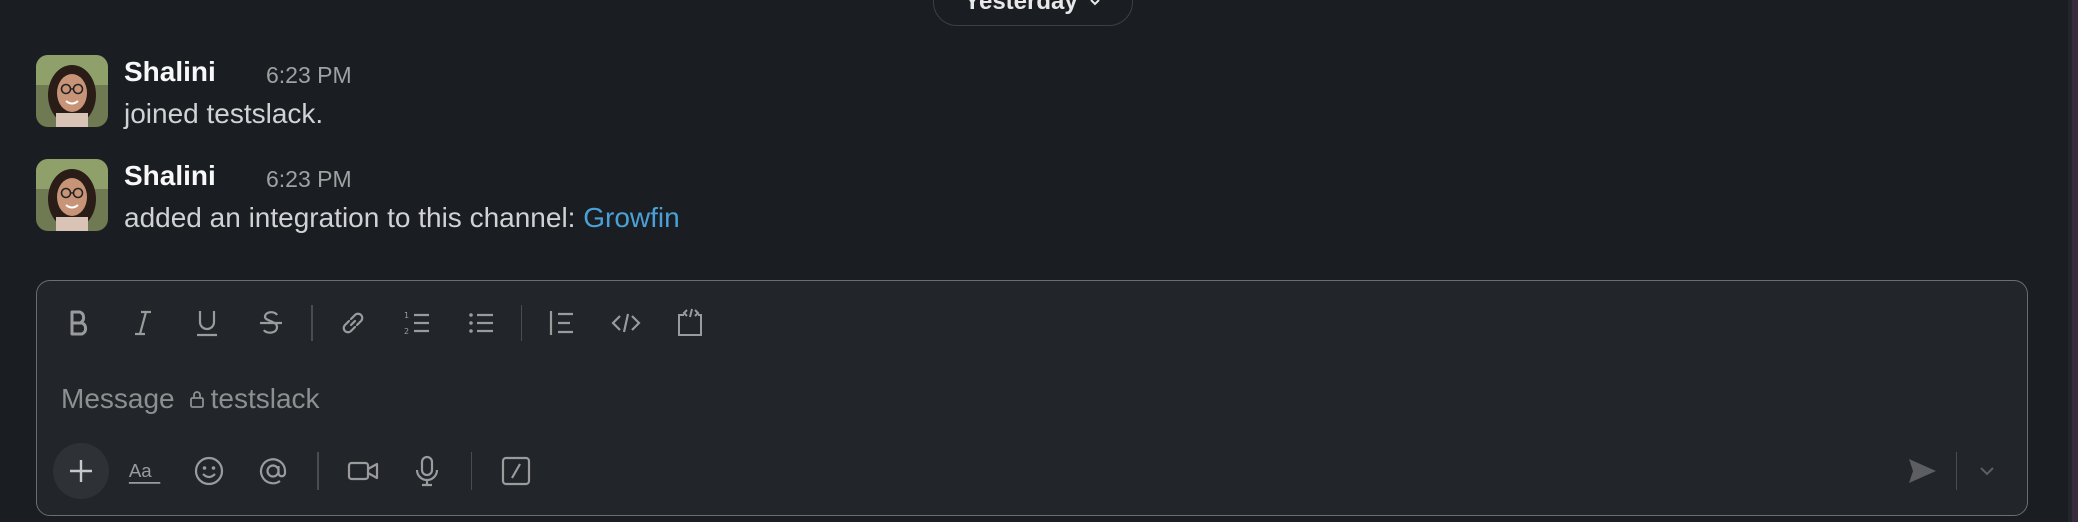  I want to click on slash-command-icon, so click(516, 471).